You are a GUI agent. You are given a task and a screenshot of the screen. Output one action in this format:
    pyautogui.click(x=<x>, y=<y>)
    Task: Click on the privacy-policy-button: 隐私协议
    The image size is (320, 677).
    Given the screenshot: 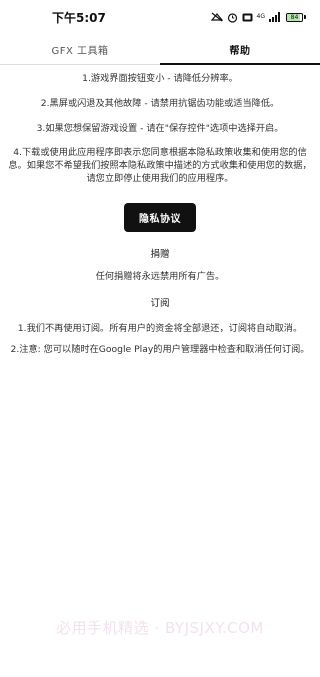 What is the action you would take?
    pyautogui.click(x=160, y=217)
    